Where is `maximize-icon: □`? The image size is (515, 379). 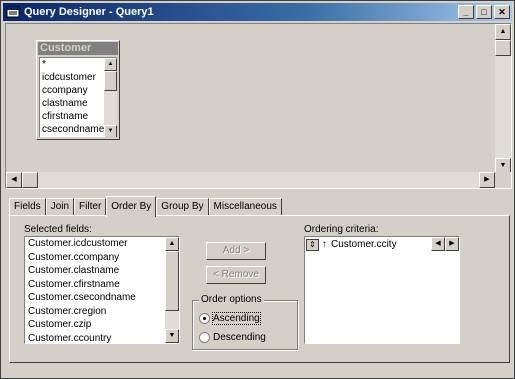 maximize-icon: □ is located at coordinates (484, 12).